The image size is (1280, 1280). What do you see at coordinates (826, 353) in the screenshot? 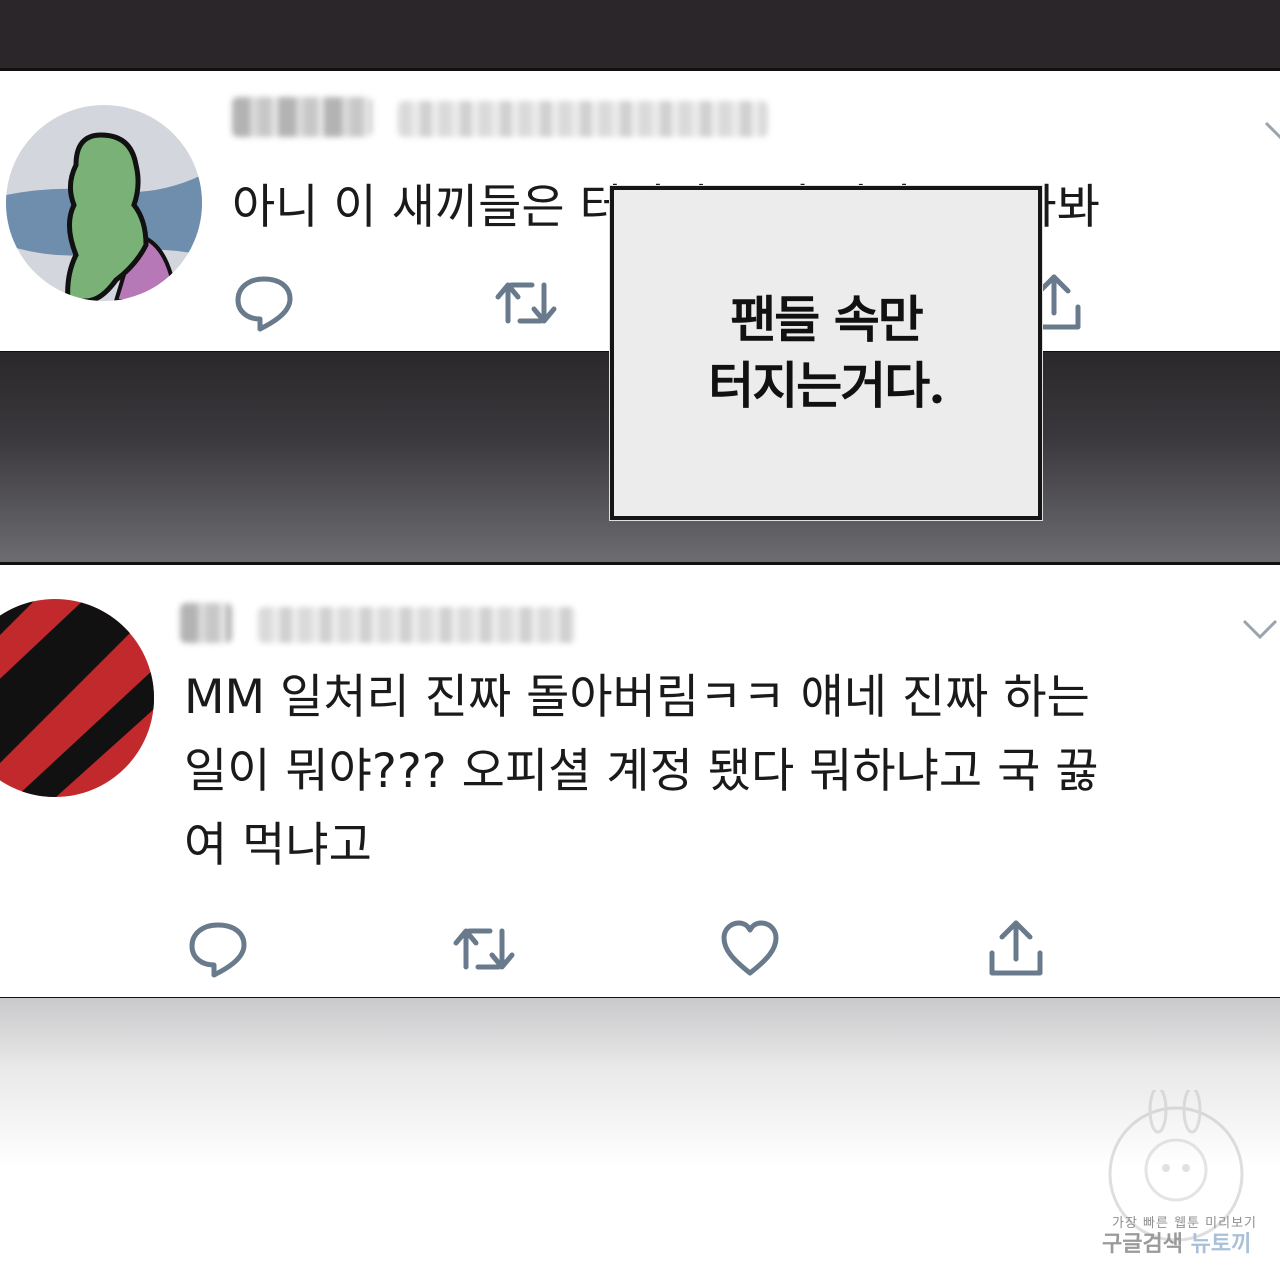
I see `narration-caption-box: 팬들 속만 터지는거다.` at bounding box center [826, 353].